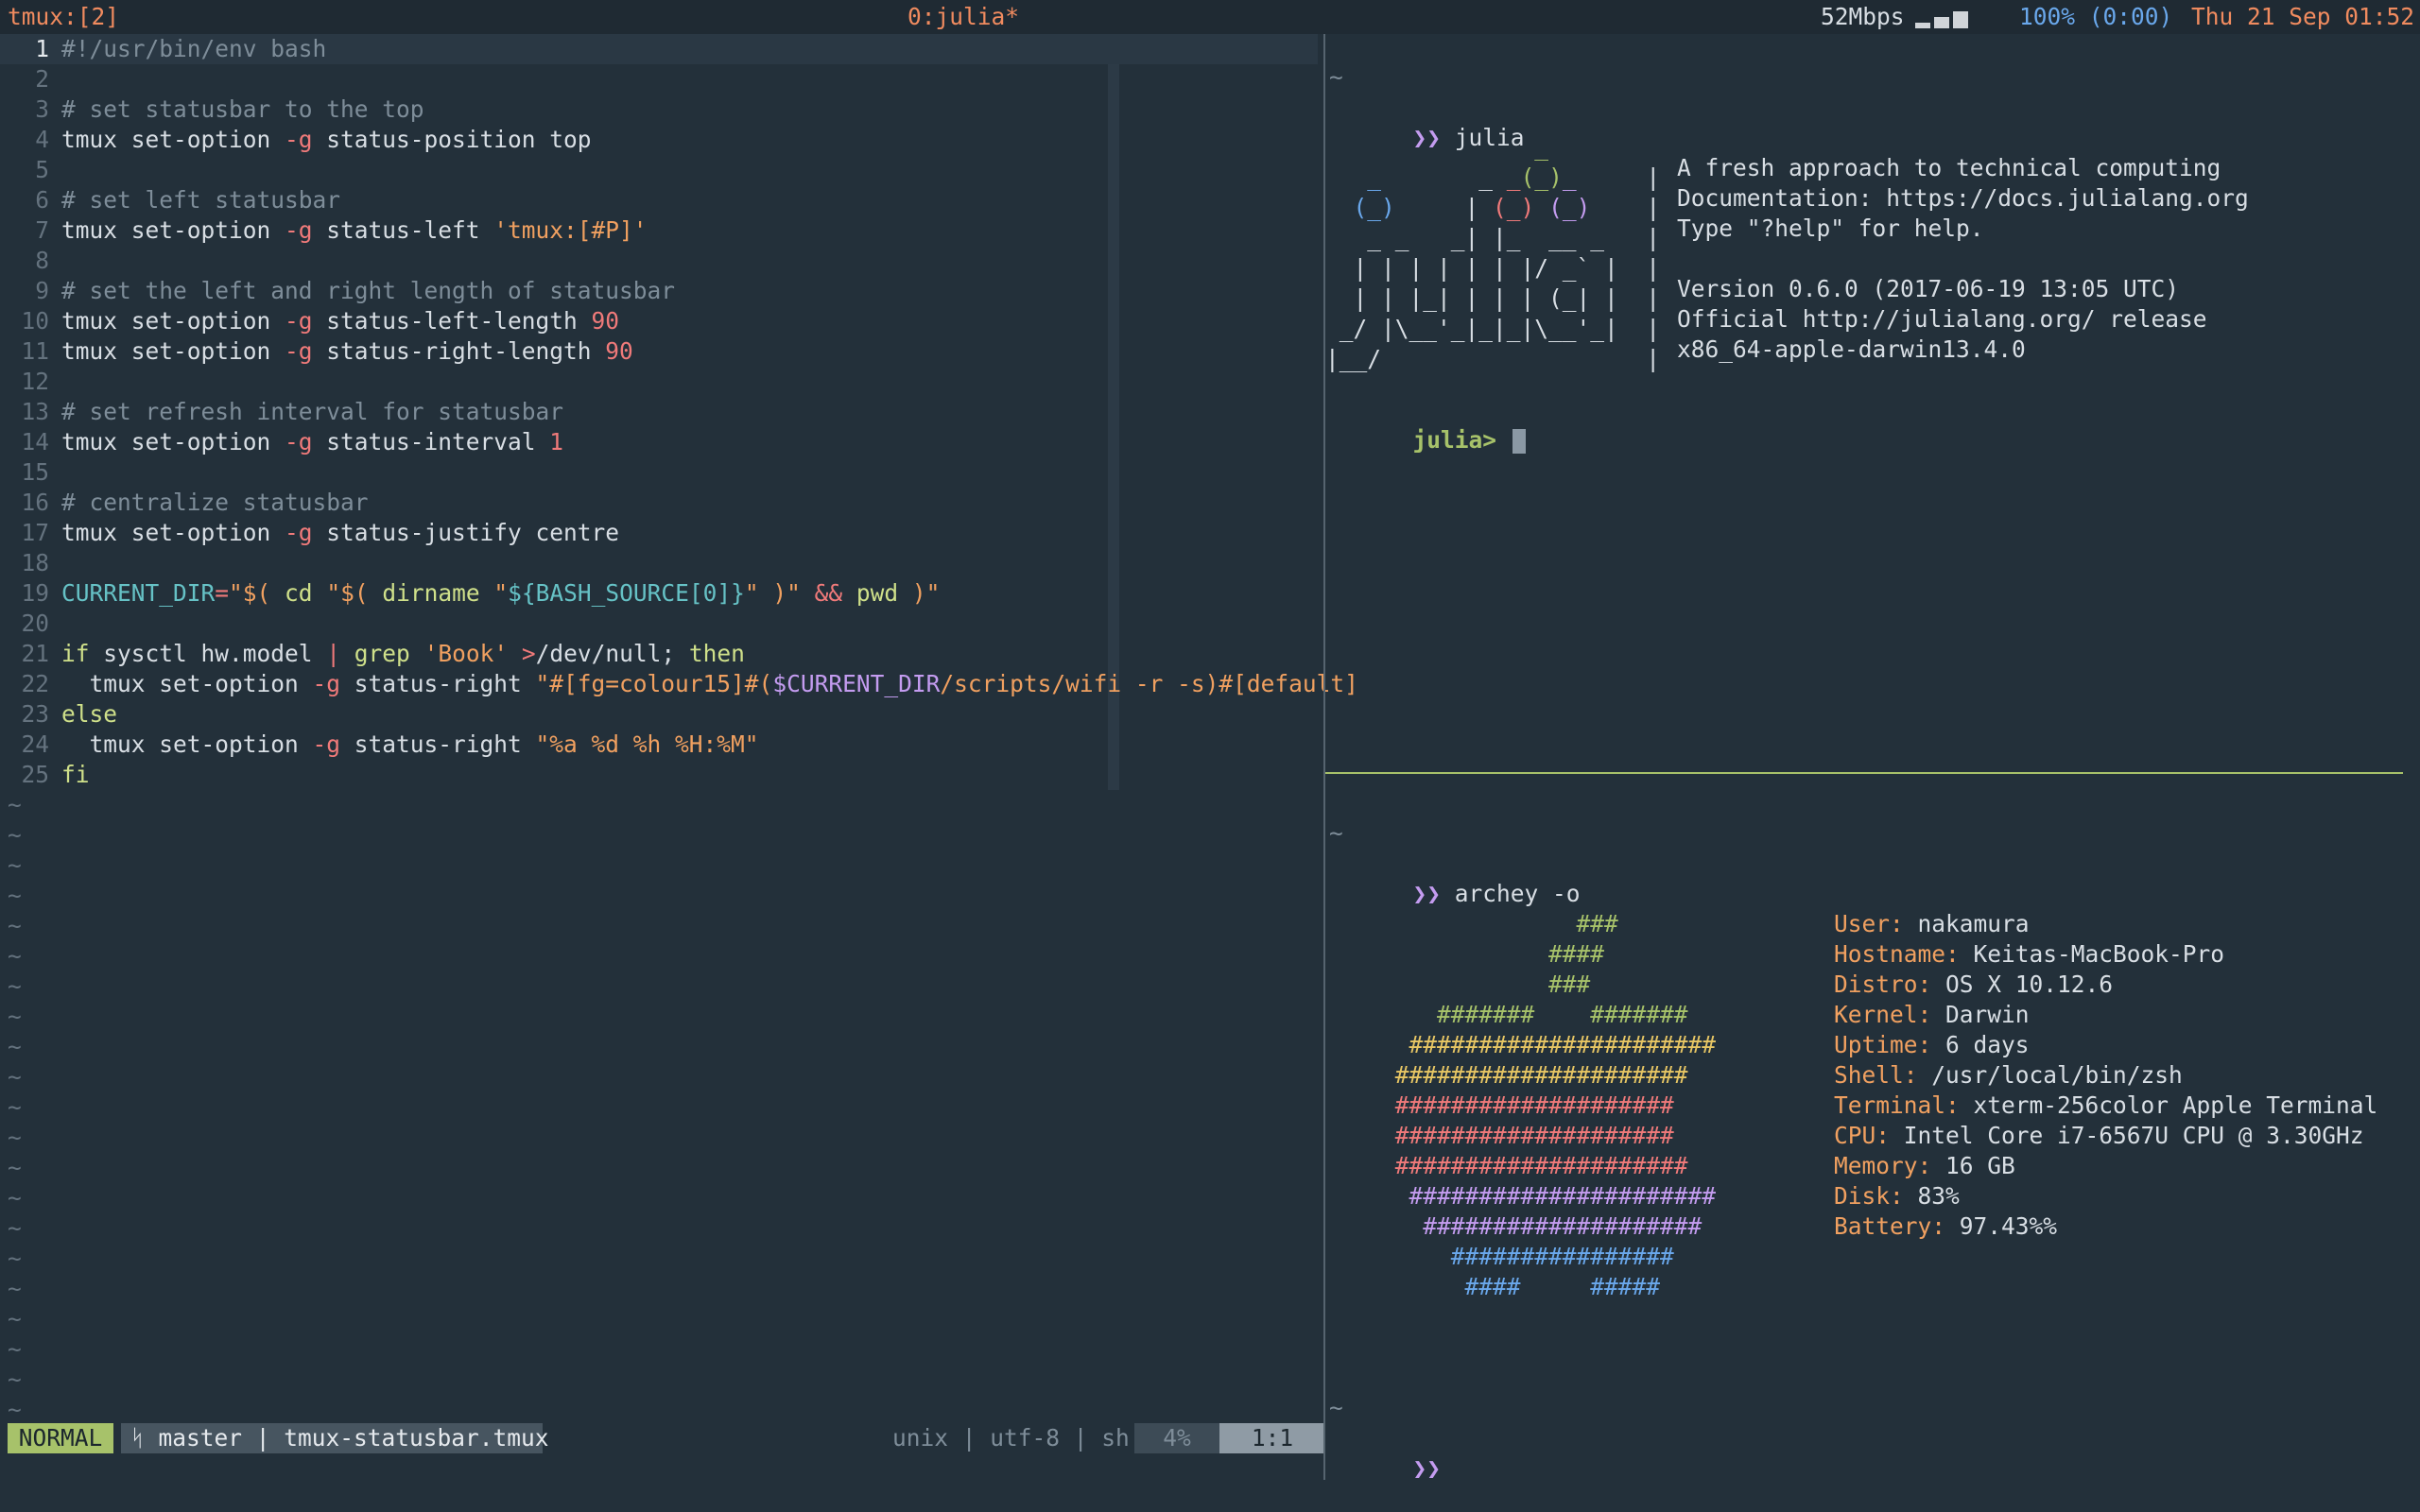 The image size is (2420, 1512). Describe the element at coordinates (1427, 1468) in the screenshot. I see `prompt-arrow-icon: ❯❯` at that location.